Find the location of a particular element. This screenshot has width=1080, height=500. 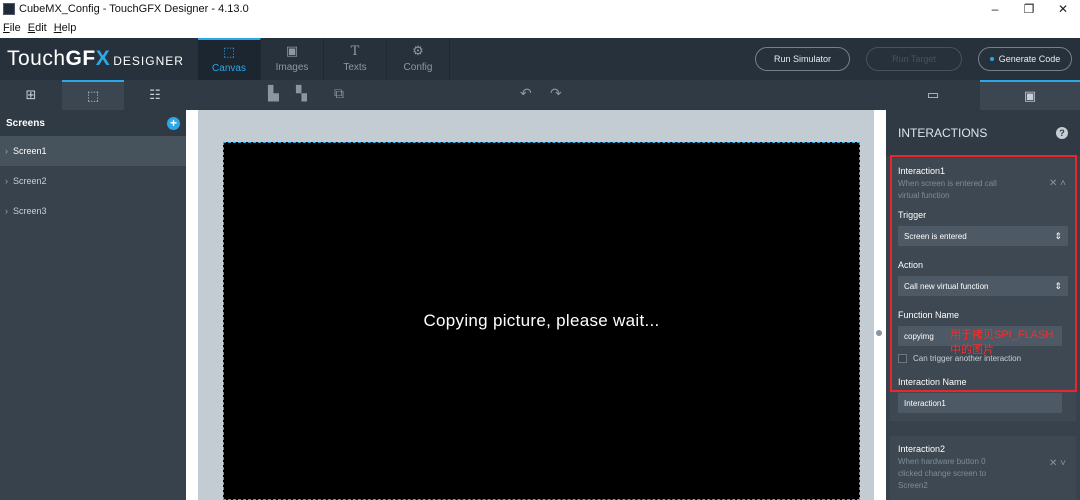

menu-help: Help is located at coordinates (65, 28).